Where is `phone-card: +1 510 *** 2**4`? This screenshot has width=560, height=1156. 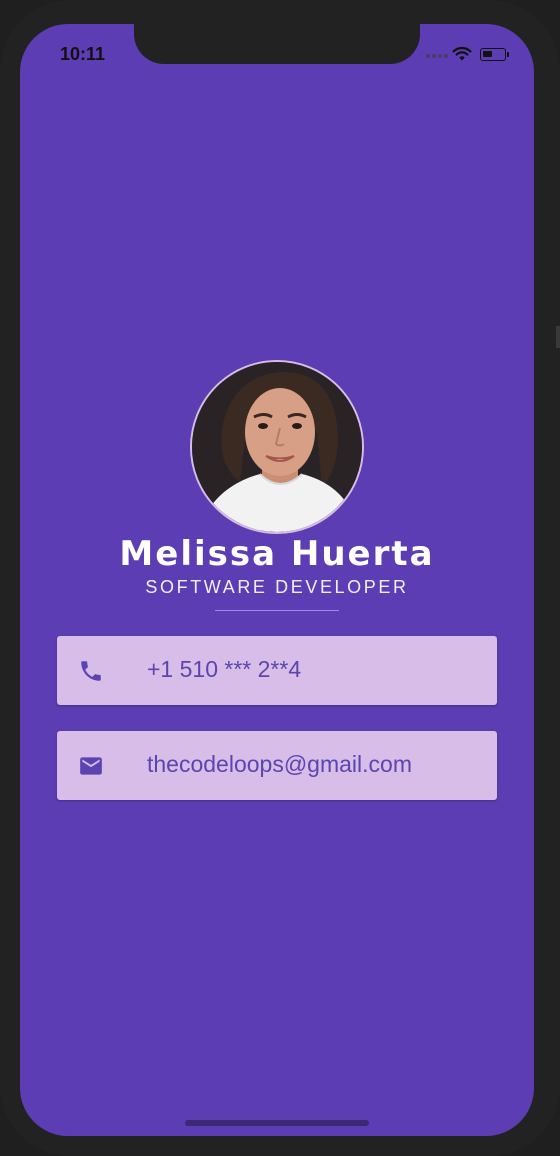
phone-card: +1 510 *** 2**4 is located at coordinates (277, 670).